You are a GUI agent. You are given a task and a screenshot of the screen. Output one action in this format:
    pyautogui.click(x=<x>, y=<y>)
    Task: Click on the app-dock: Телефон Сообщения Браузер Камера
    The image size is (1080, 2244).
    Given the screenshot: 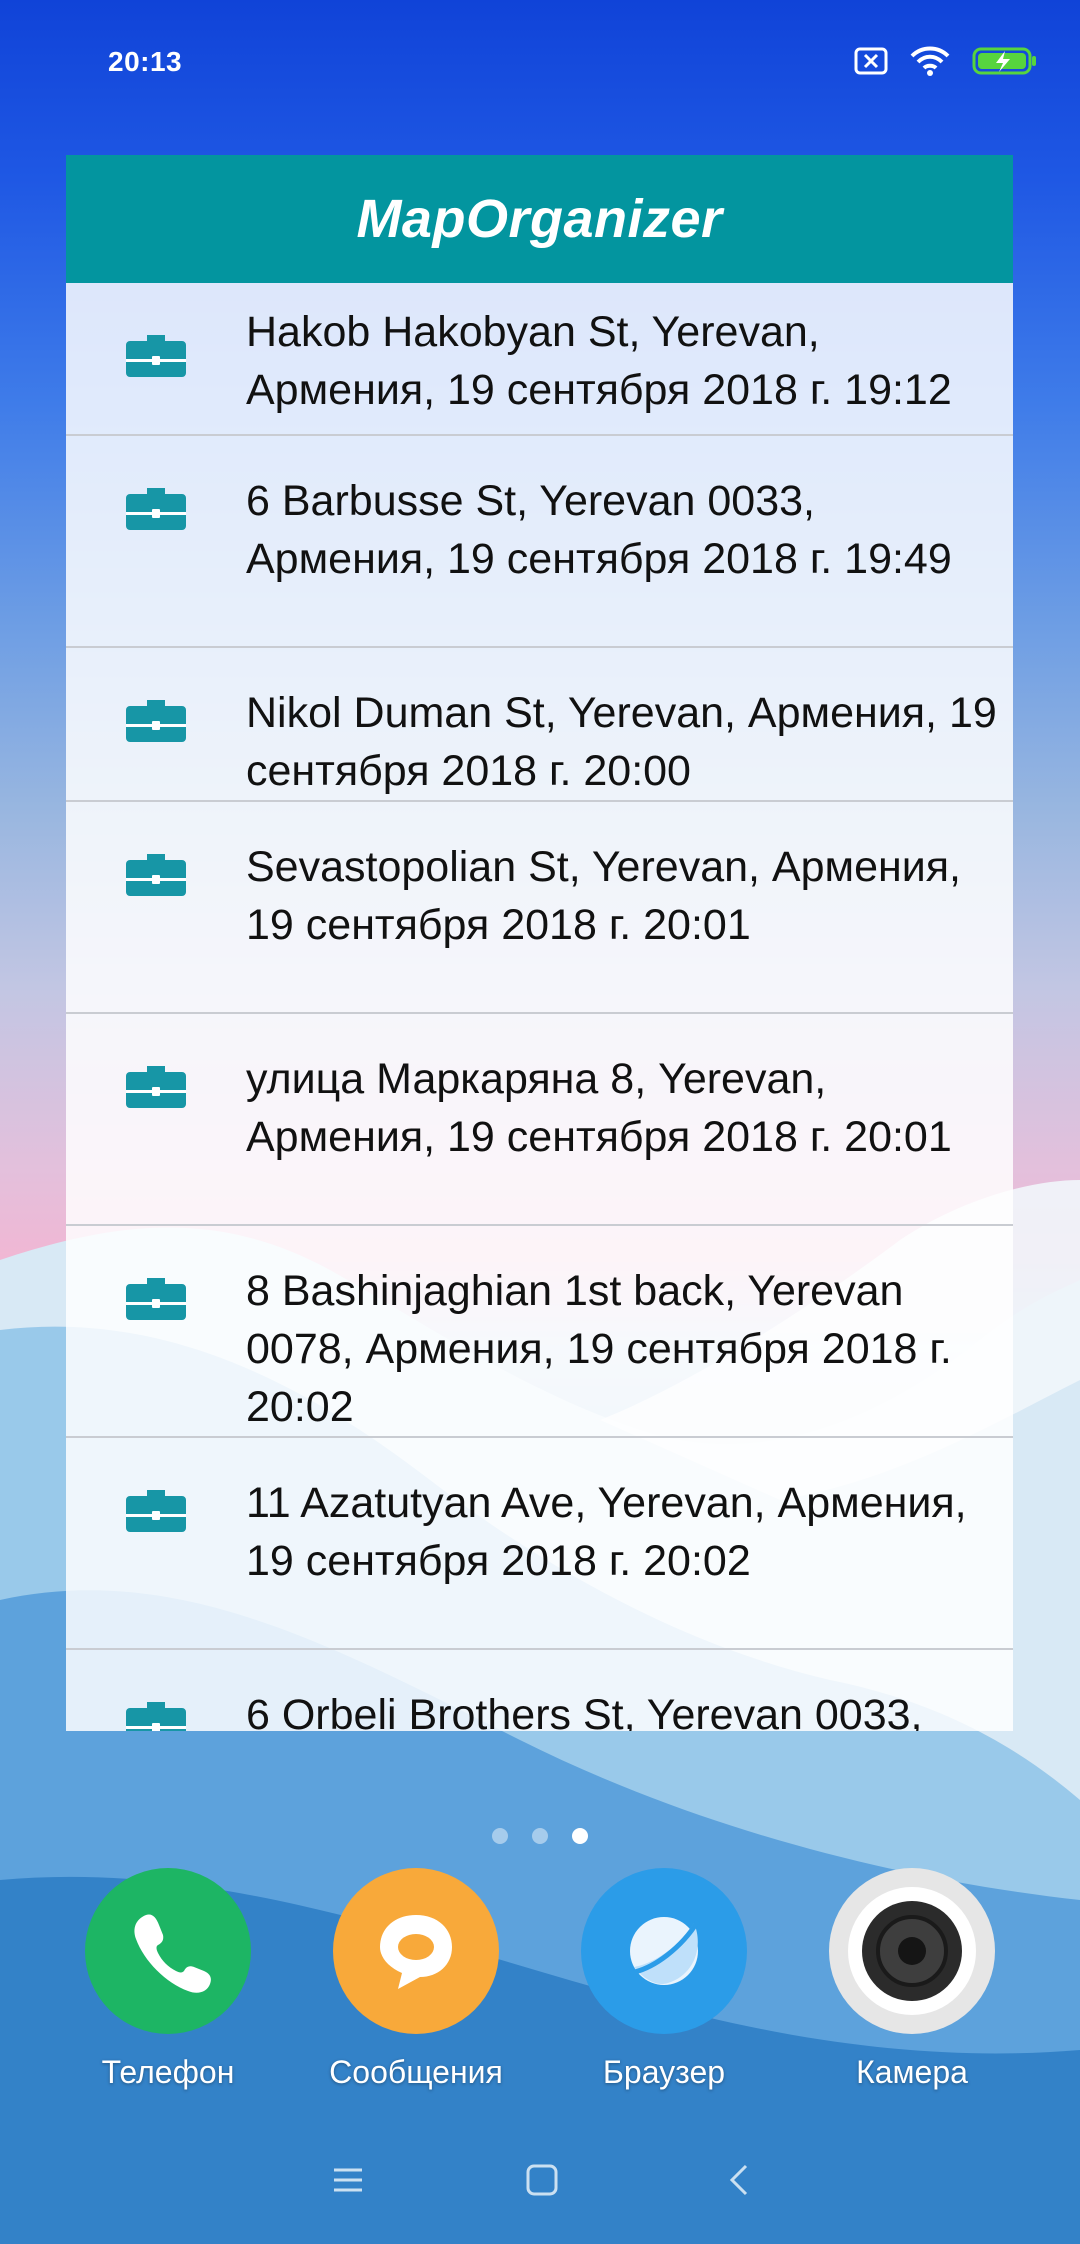 What is the action you would take?
    pyautogui.click(x=540, y=1988)
    